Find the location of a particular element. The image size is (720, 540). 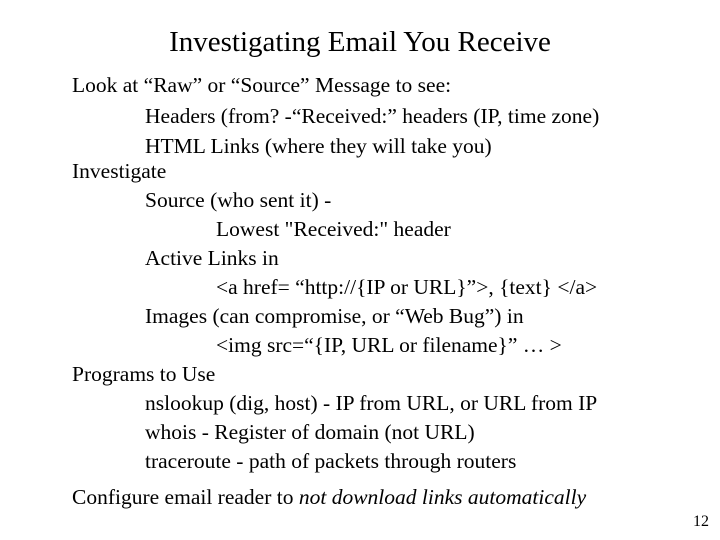

page-number: 12 is located at coordinates (701, 521).